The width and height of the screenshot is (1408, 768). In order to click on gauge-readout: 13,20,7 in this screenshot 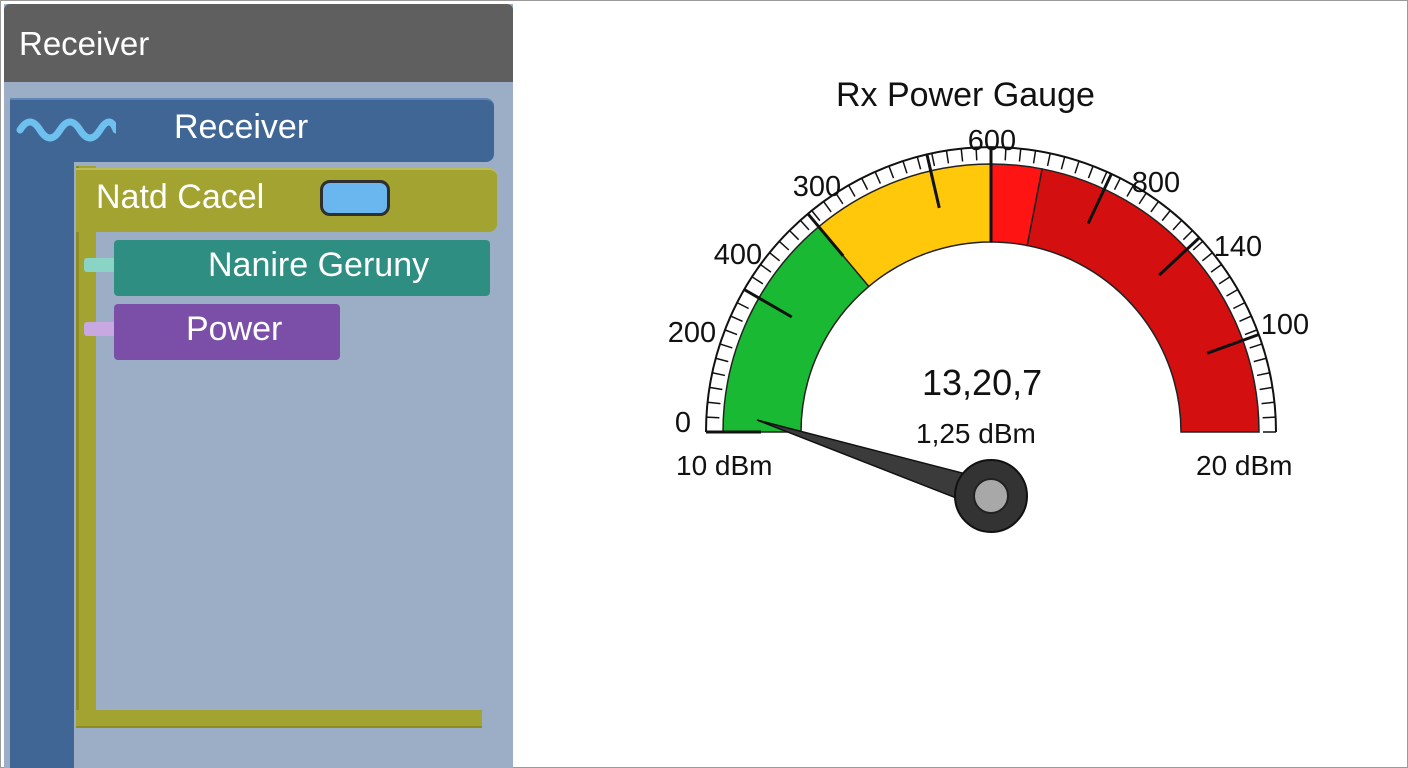, I will do `click(982, 382)`.